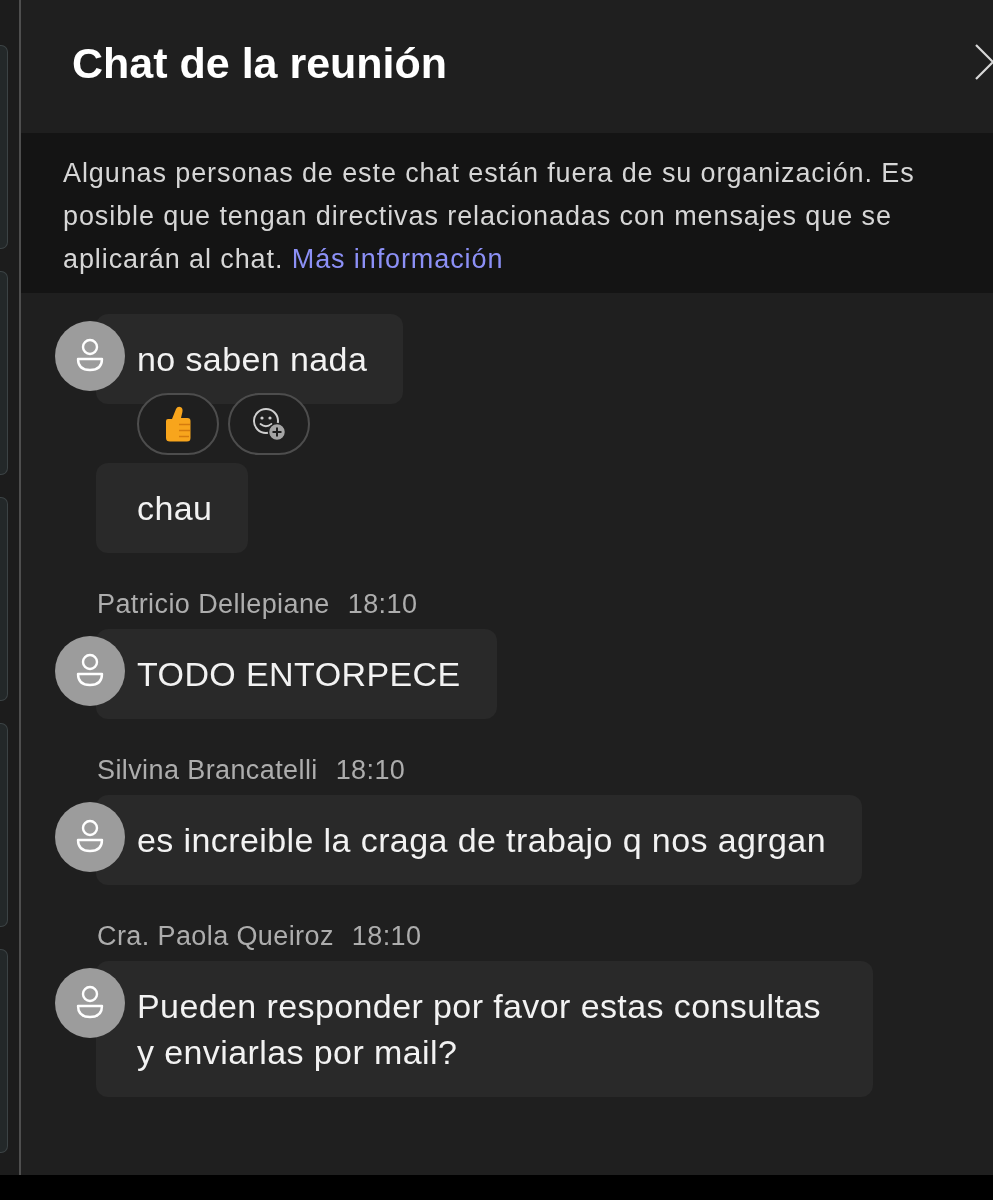 The image size is (993, 1200). What do you see at coordinates (207, 770) in the screenshot?
I see `sender-name: Silvina Brancatelli` at bounding box center [207, 770].